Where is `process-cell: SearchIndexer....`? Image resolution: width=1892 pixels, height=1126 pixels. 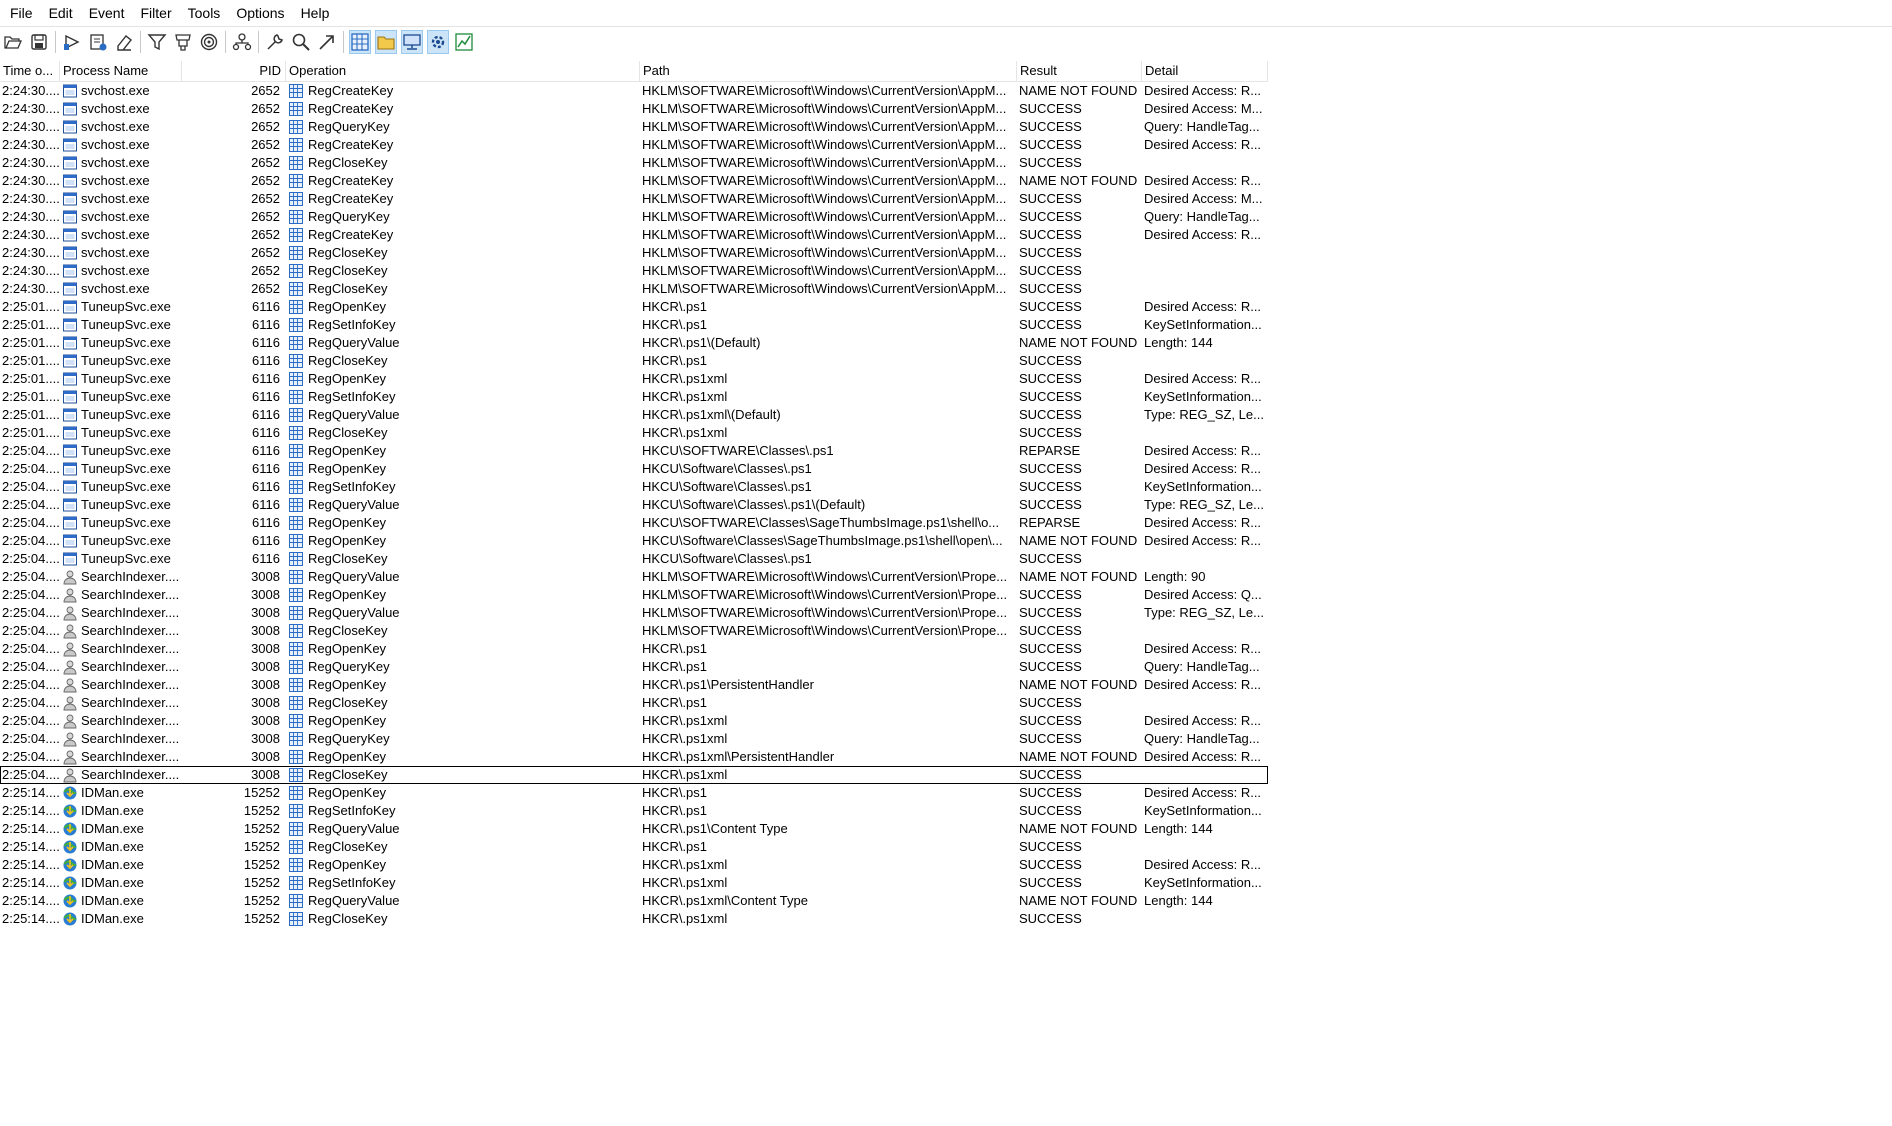
process-cell: SearchIndexer.... is located at coordinates (121, 739).